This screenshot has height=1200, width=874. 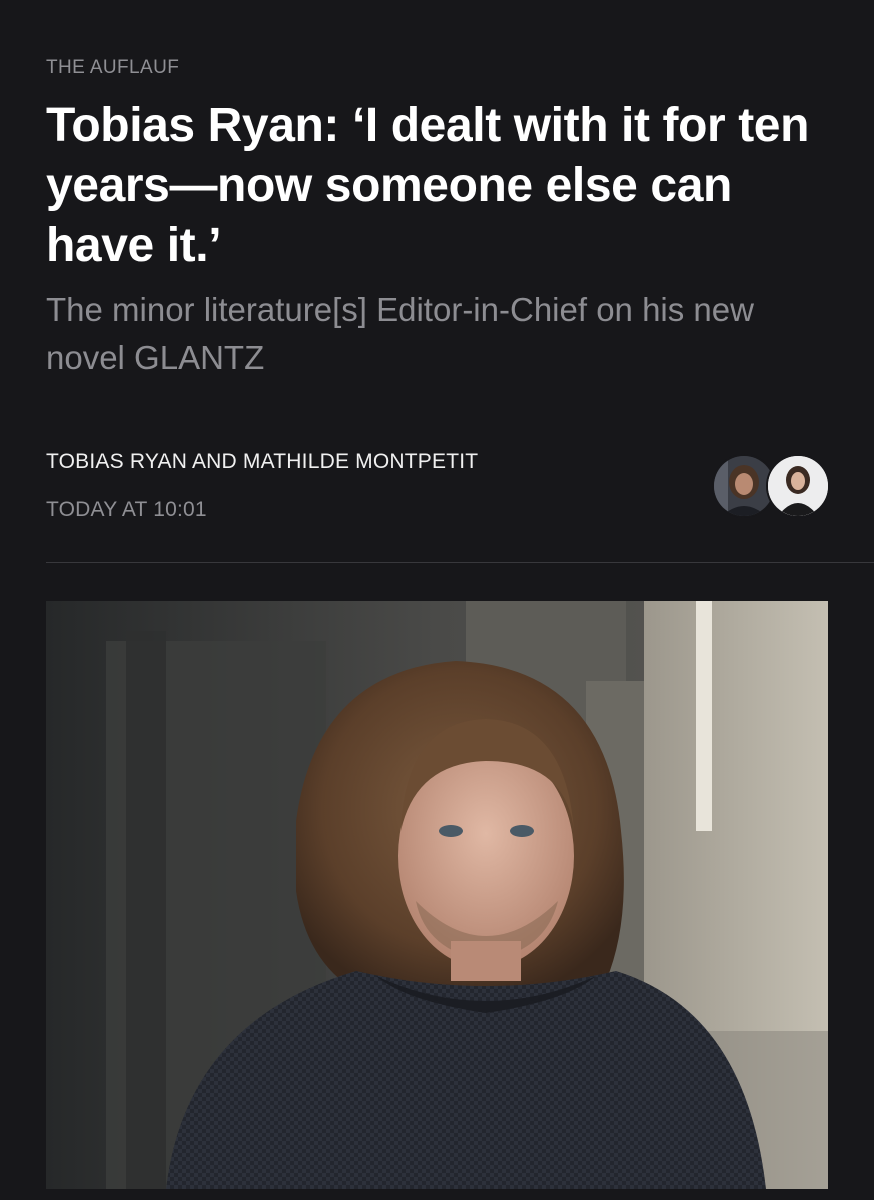 I want to click on publication-kicker: THE AUFLAUF, so click(x=441, y=68).